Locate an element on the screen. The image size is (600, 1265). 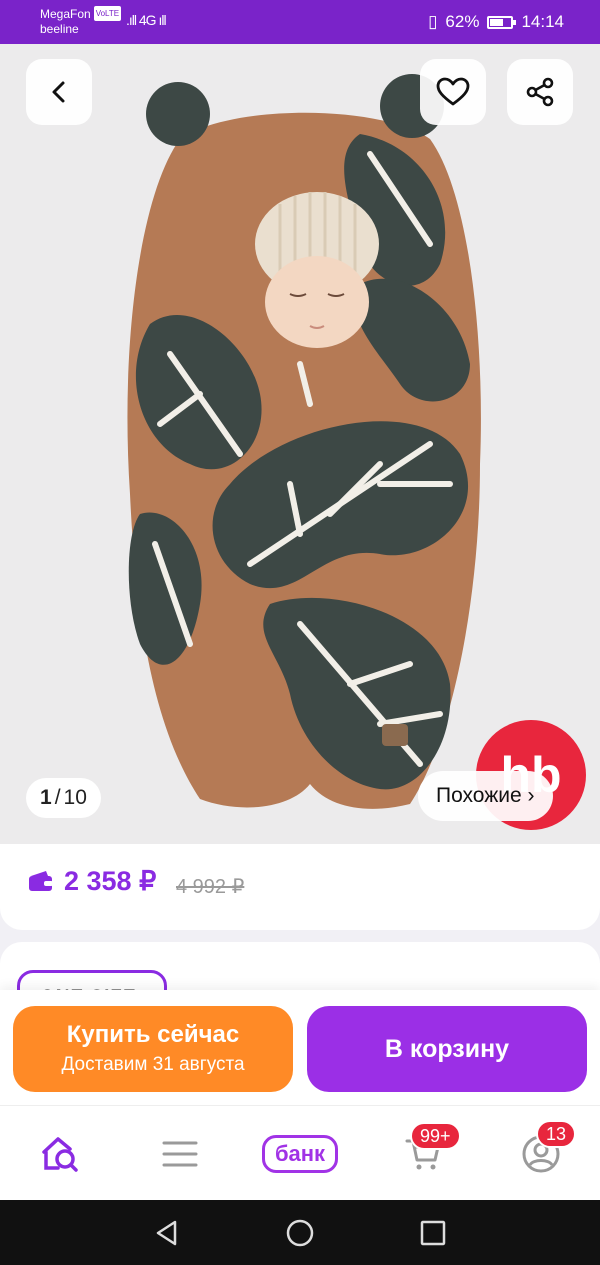
nav-recents-button is located at coordinates (433, 1233).